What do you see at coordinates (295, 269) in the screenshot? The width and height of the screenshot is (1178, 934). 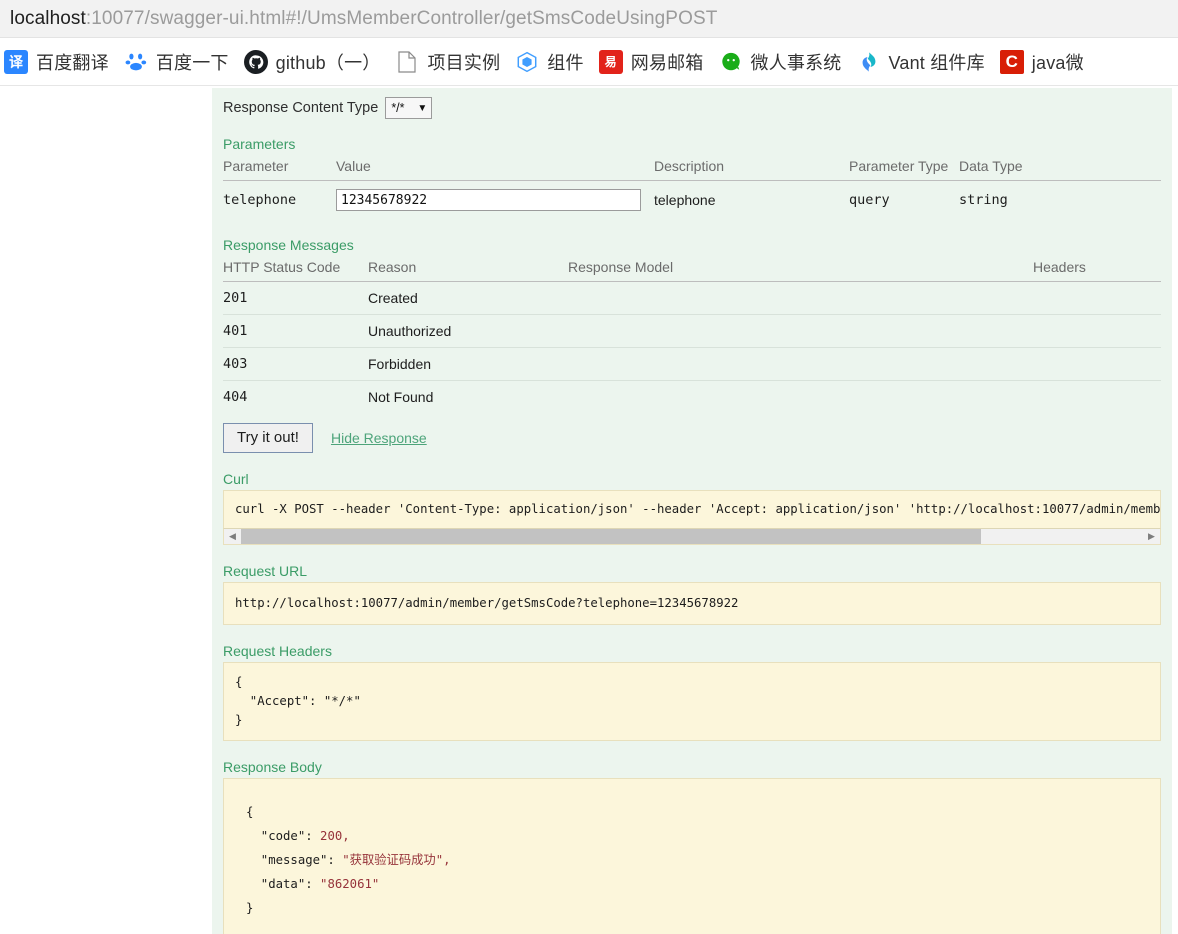 I see `col-http-status-code: HTTP Status Code` at bounding box center [295, 269].